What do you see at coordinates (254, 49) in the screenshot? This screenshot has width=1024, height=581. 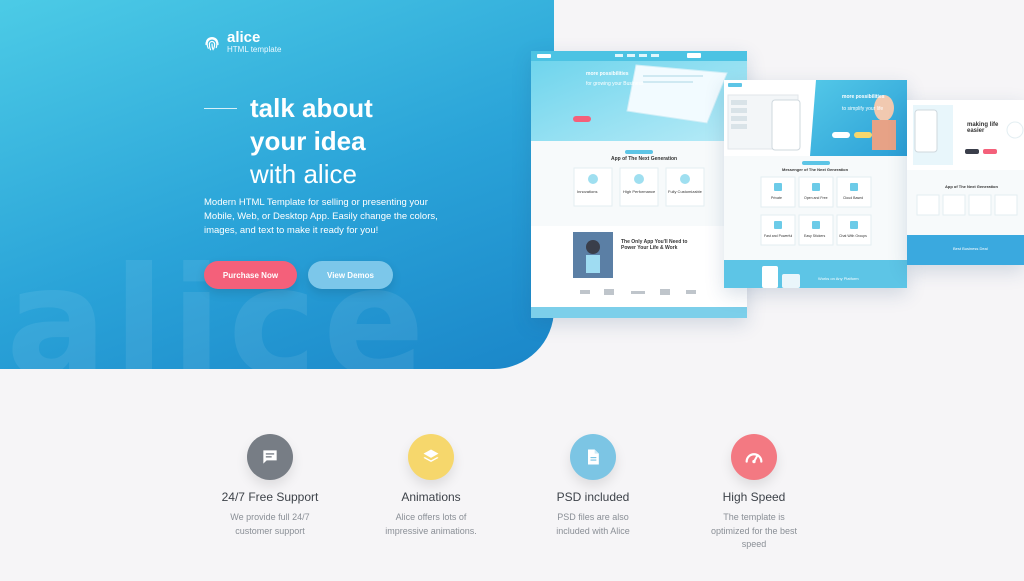 I see `logo-subtitle: HTML template` at bounding box center [254, 49].